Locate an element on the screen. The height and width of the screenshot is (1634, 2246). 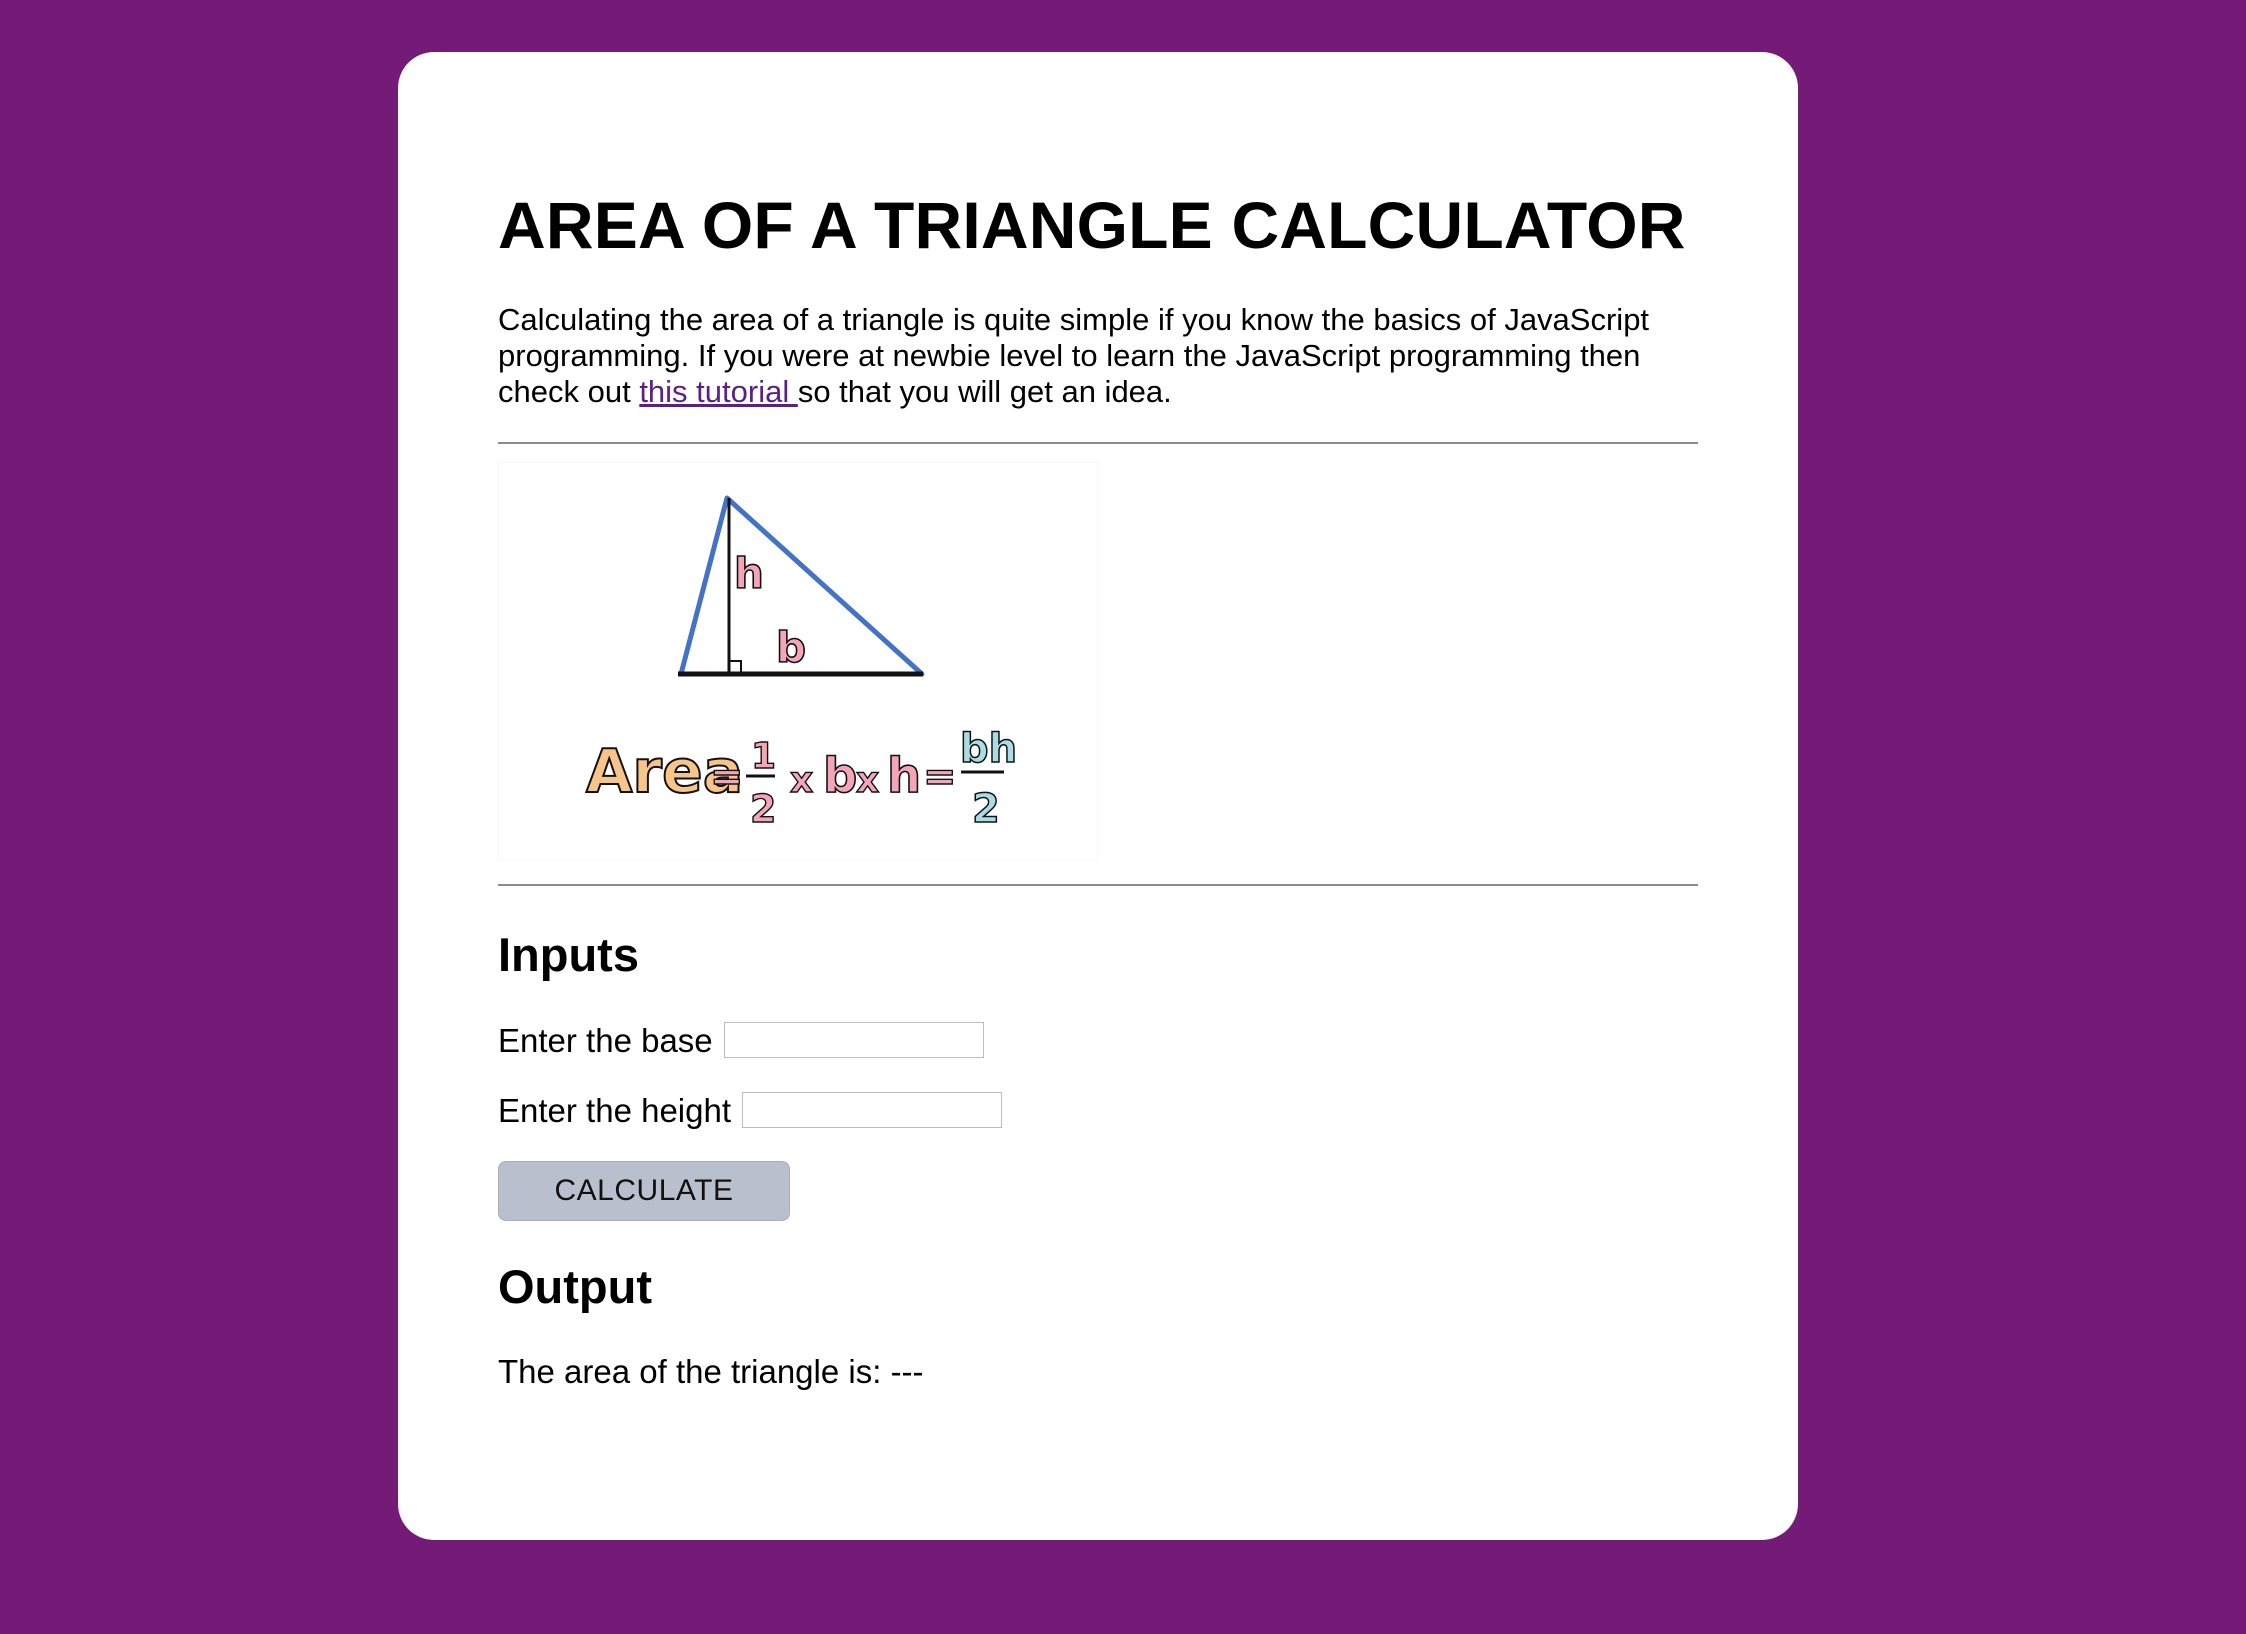
triangle-area-illustration: h b Area = 1 2 x b x h = bh 2 is located at coordinates (798, 661).